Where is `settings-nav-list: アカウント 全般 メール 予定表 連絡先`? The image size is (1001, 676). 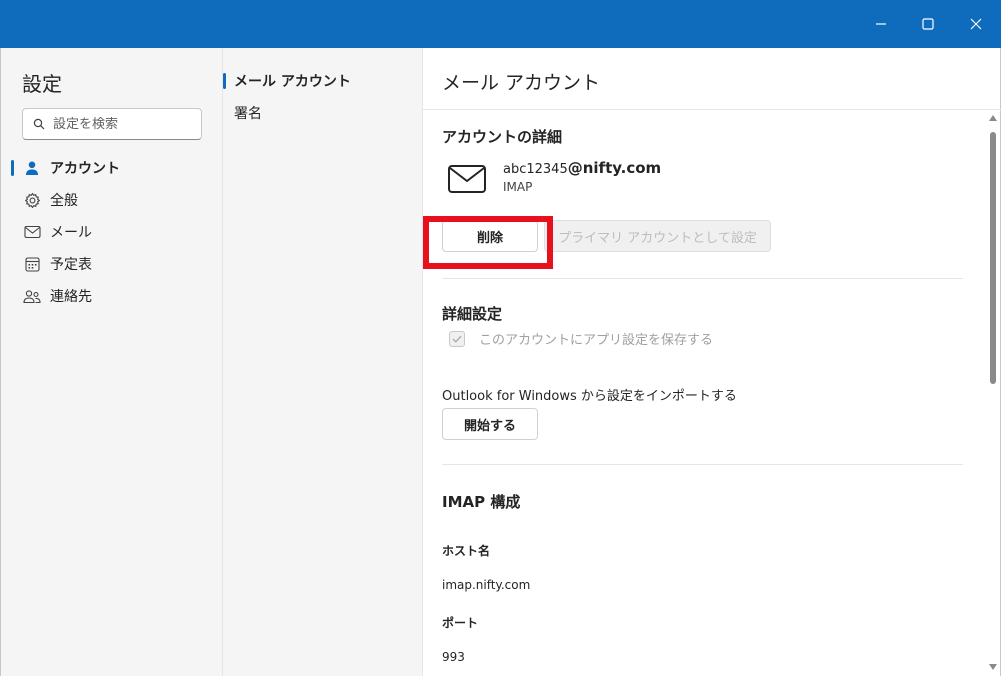 settings-nav-list: アカウント 全般 メール 予定表 連絡先 is located at coordinates (112, 232).